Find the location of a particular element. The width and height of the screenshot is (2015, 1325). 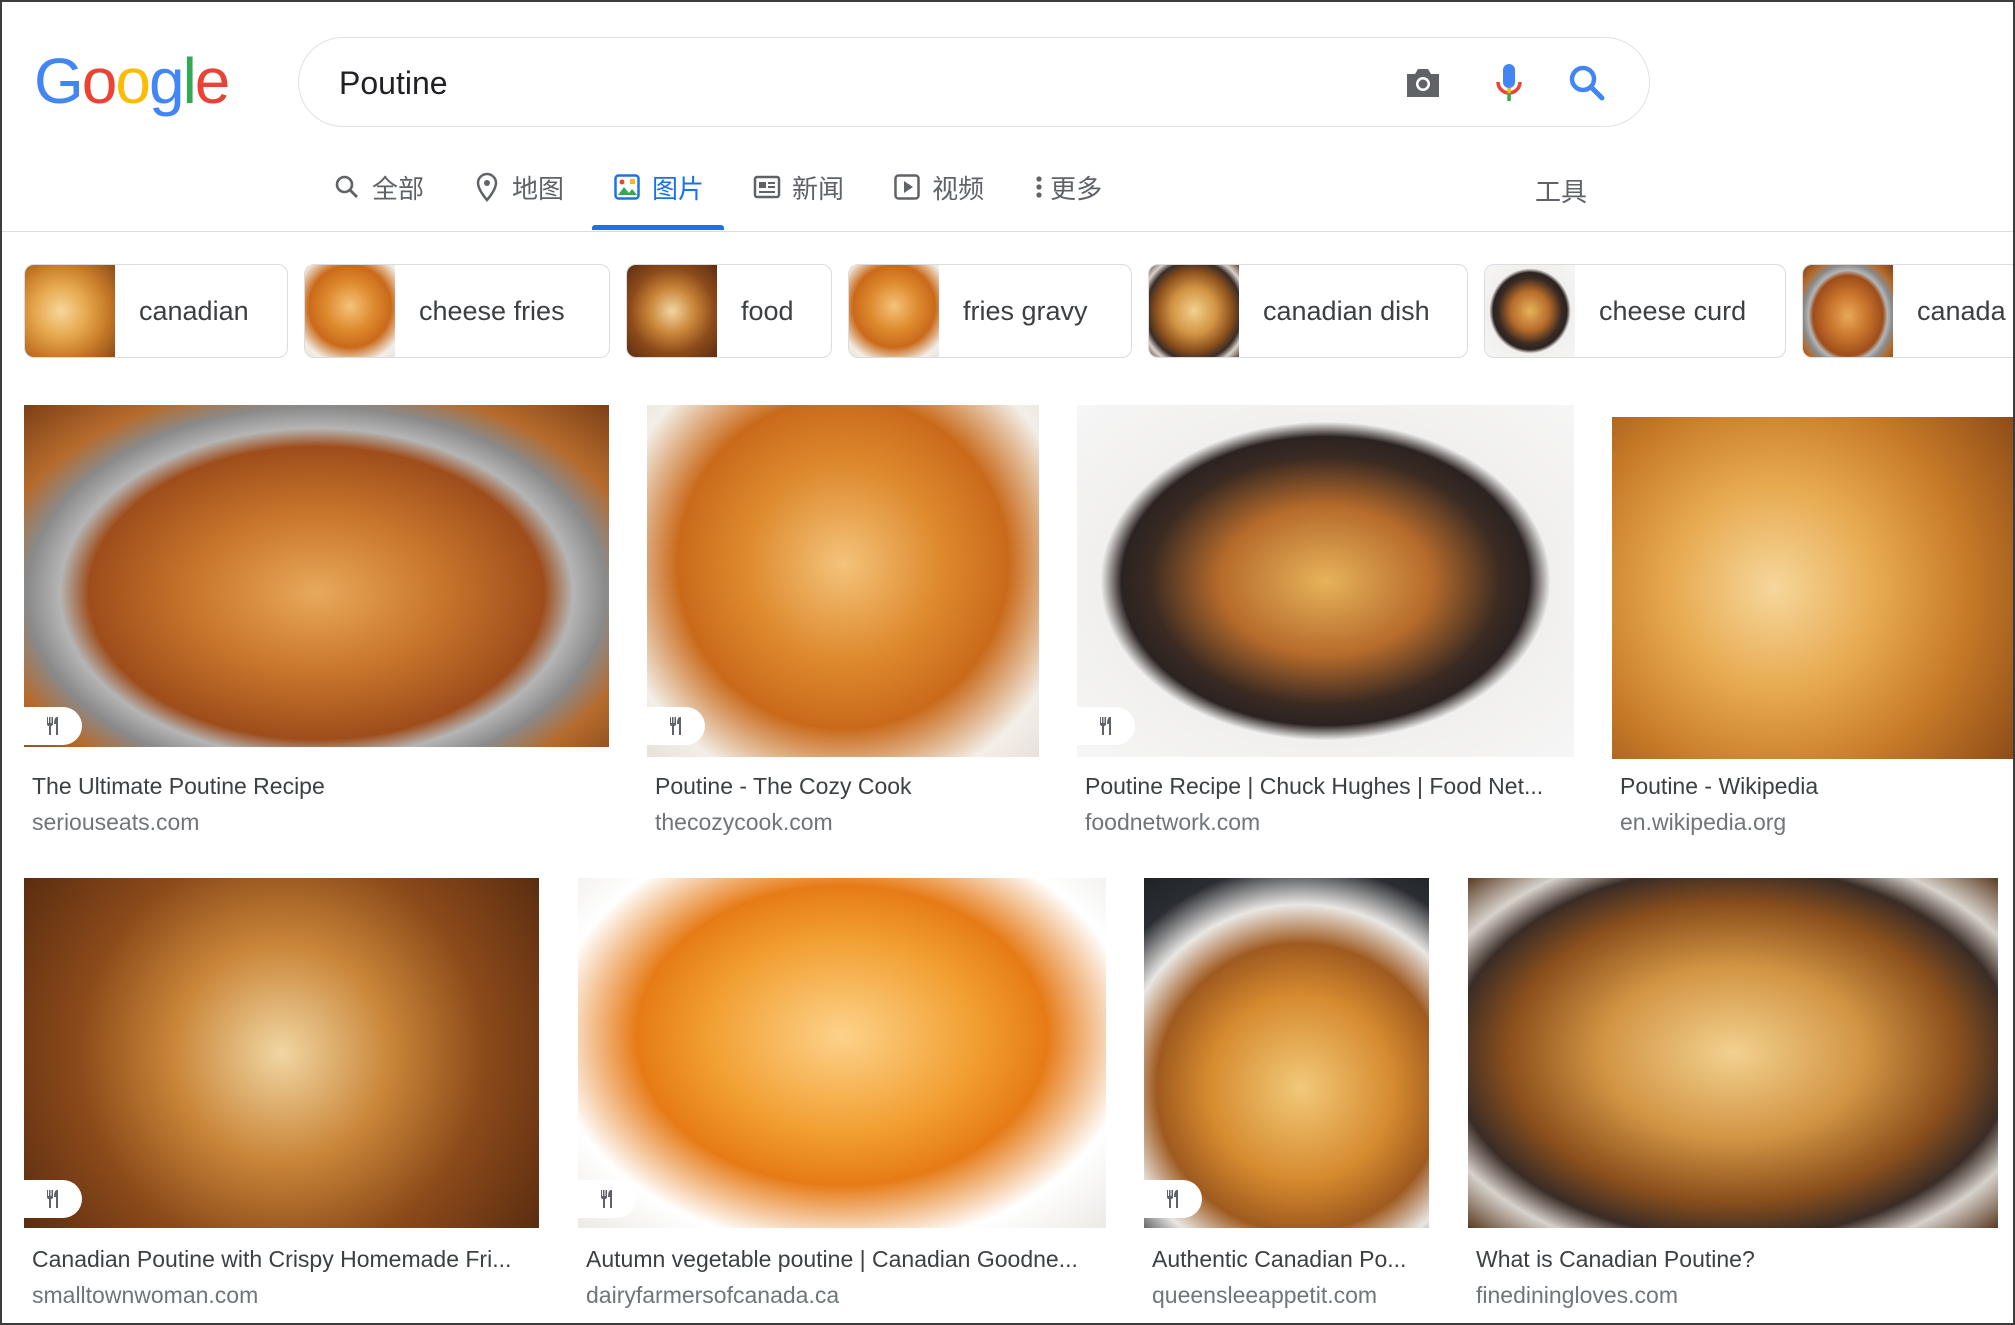

result-source: finediningloves.com is located at coordinates (1577, 1295).